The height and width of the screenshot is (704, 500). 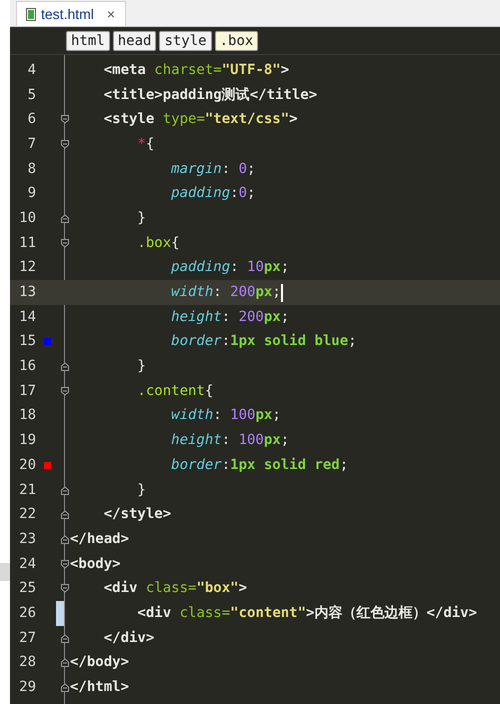 What do you see at coordinates (307, 613) in the screenshot?
I see `code-line: <div class="content">内容（红色边框）</div>` at bounding box center [307, 613].